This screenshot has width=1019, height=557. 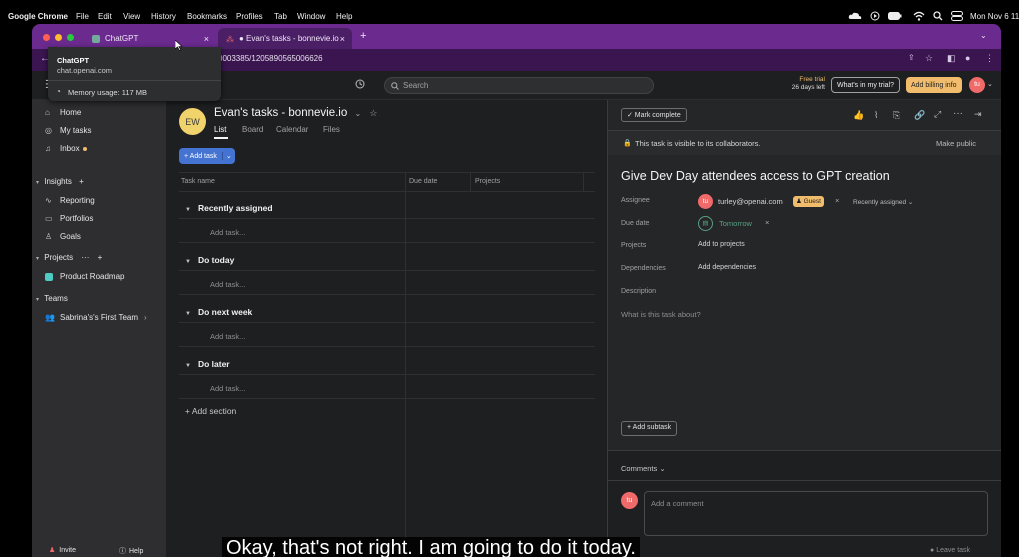 What do you see at coordinates (228, 156) in the screenshot?
I see `add-task-dropdown-icon: ⌄` at bounding box center [228, 156].